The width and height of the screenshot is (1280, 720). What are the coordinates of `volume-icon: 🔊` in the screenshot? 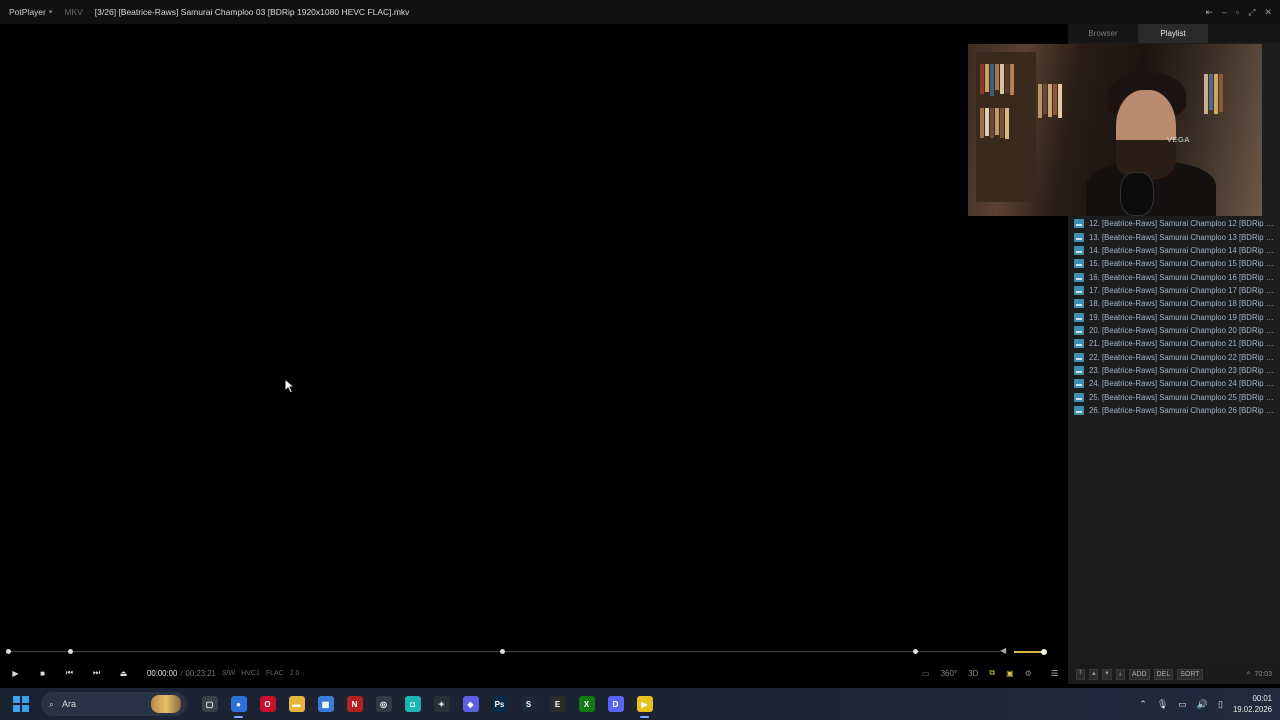 It's located at (1202, 704).